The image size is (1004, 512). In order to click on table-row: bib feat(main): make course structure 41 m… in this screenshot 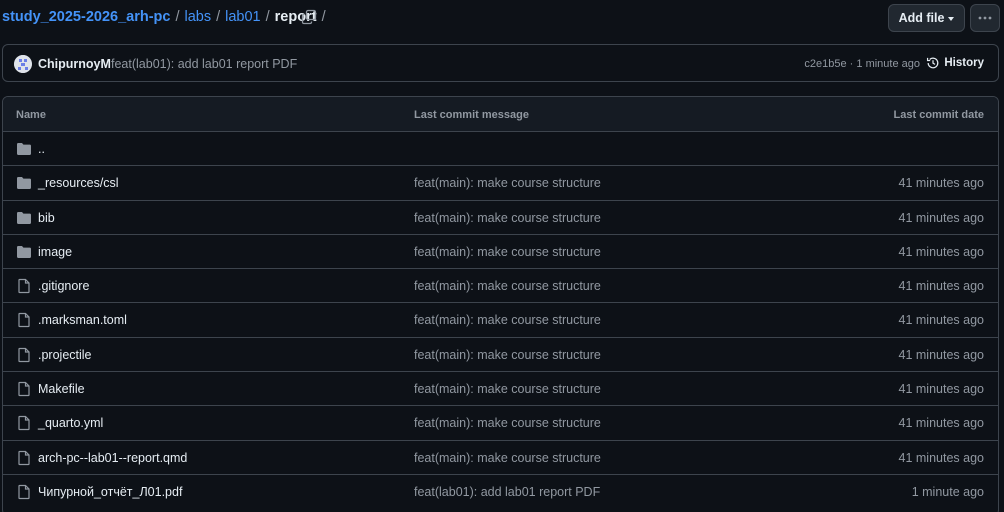, I will do `click(500, 218)`.